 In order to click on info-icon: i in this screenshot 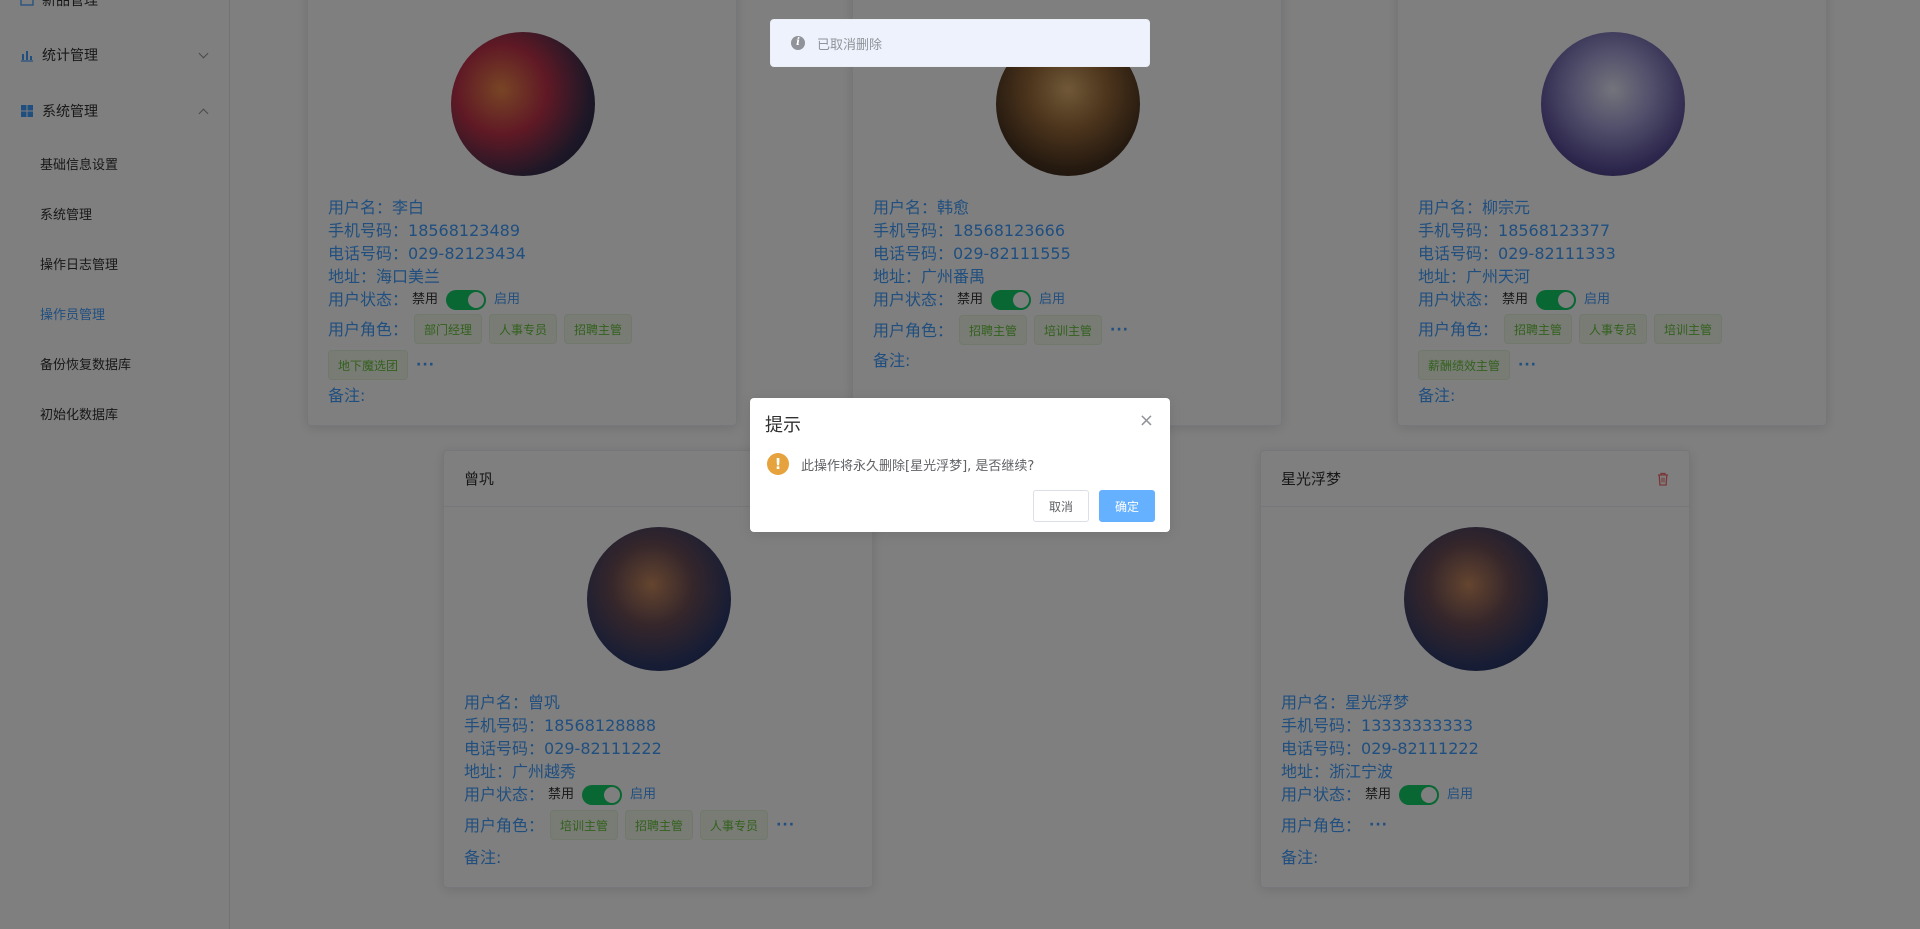, I will do `click(798, 43)`.